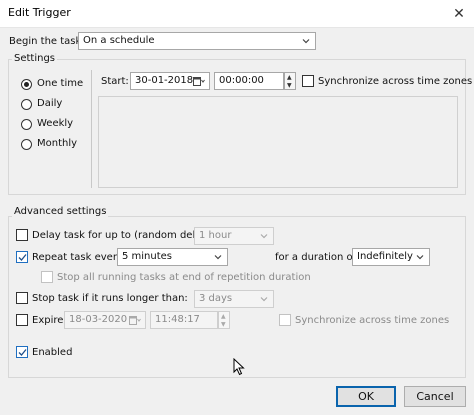  Describe the element at coordinates (197, 41) in the screenshot. I see `begin-task-dropdown: On a schedule` at that location.